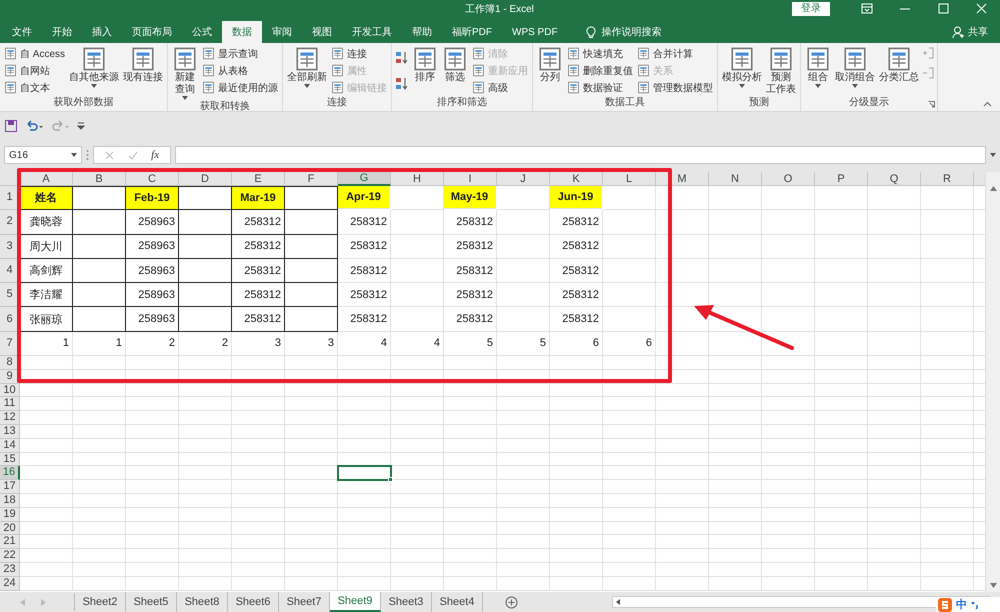 The image size is (1000, 612). I want to click on row-header: 15, so click(10, 459).